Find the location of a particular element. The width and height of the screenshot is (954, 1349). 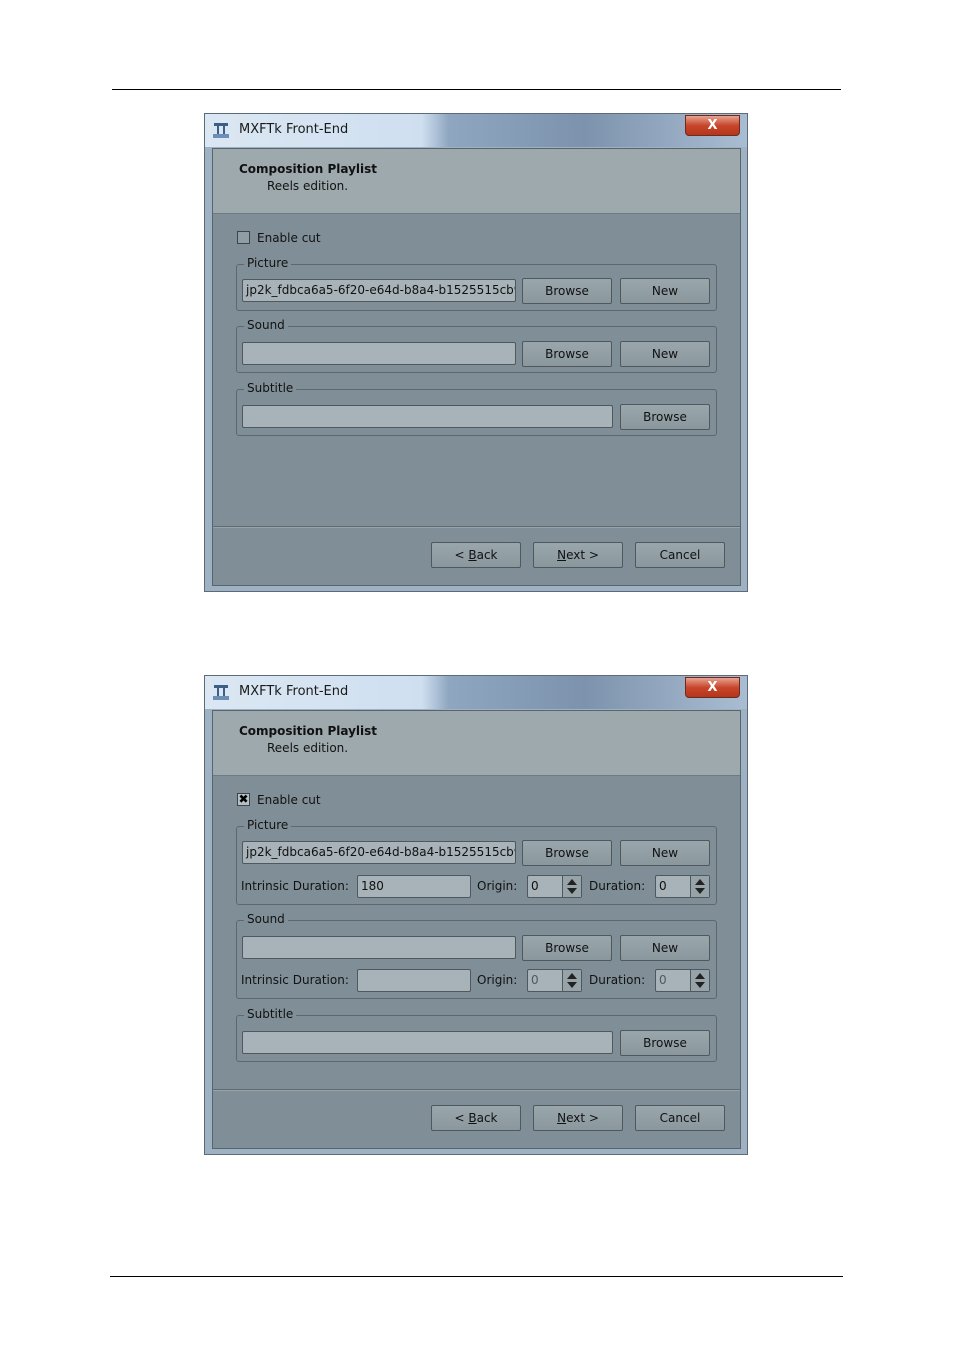

sound-duration-spinbox: 0 is located at coordinates (682, 980).